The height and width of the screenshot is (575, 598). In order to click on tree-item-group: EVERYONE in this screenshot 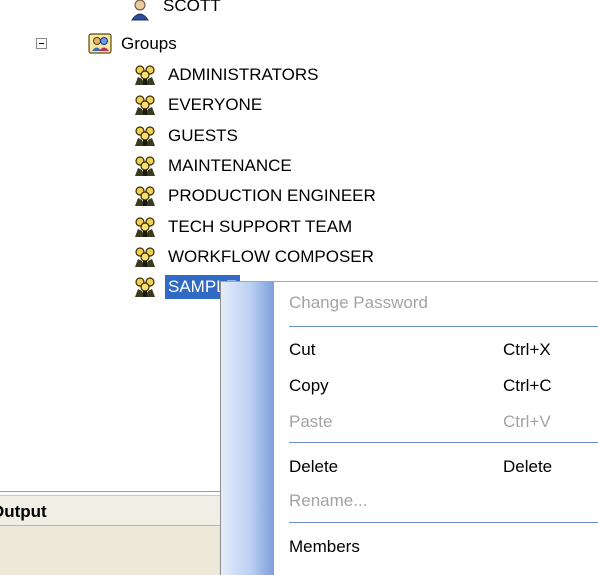, I will do `click(199, 105)`.